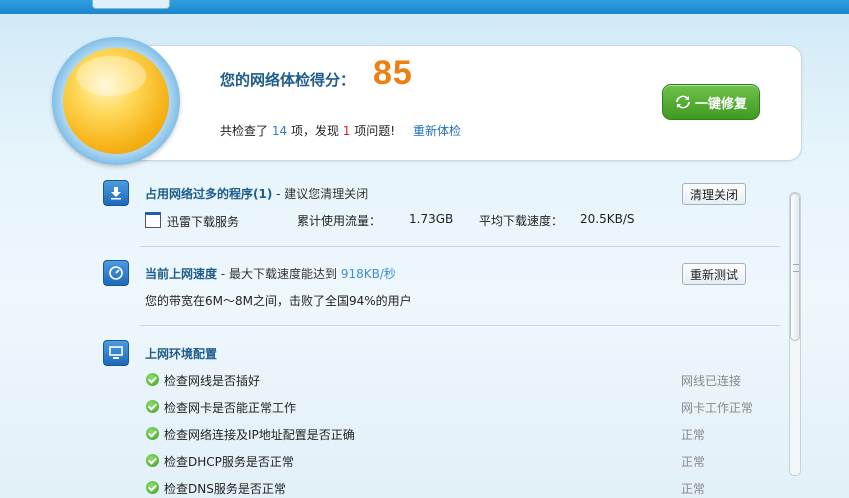 This screenshot has width=849, height=498. I want to click on programs-title: 占用网络过多的程序(1), so click(209, 194).